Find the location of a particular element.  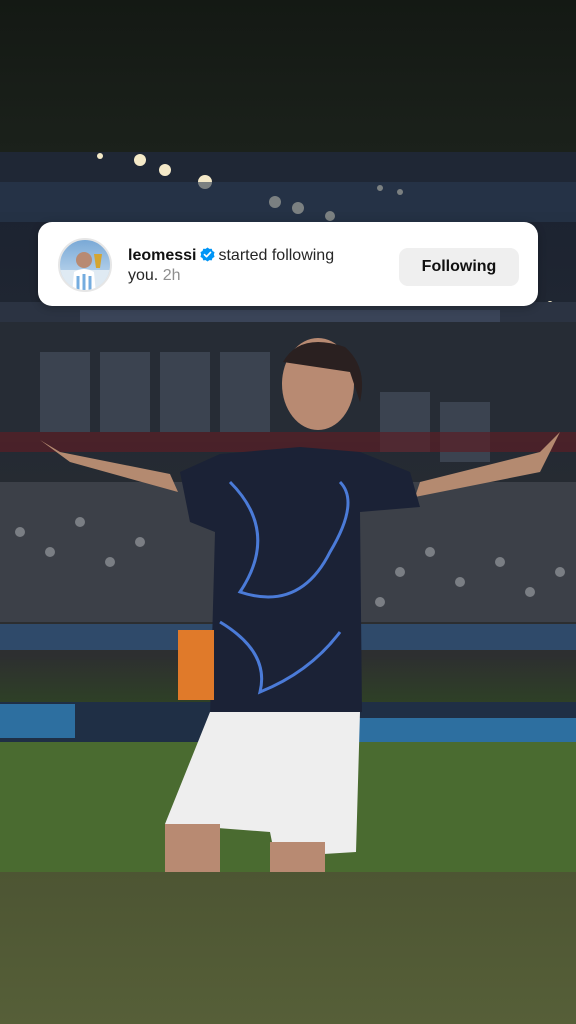

verified-badge-icon is located at coordinates (208, 254).